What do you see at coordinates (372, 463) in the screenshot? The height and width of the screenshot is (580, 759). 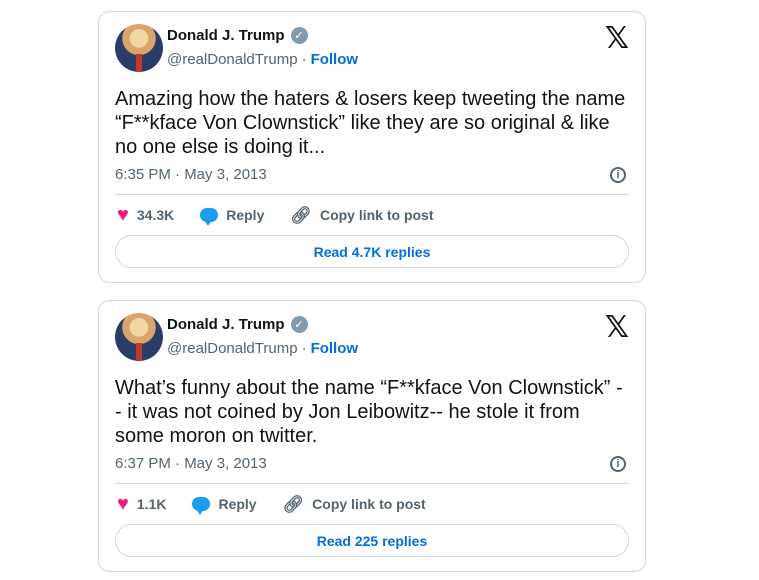 I see `timestamp-row: 6:37 PM · May 3, 2013 i` at bounding box center [372, 463].